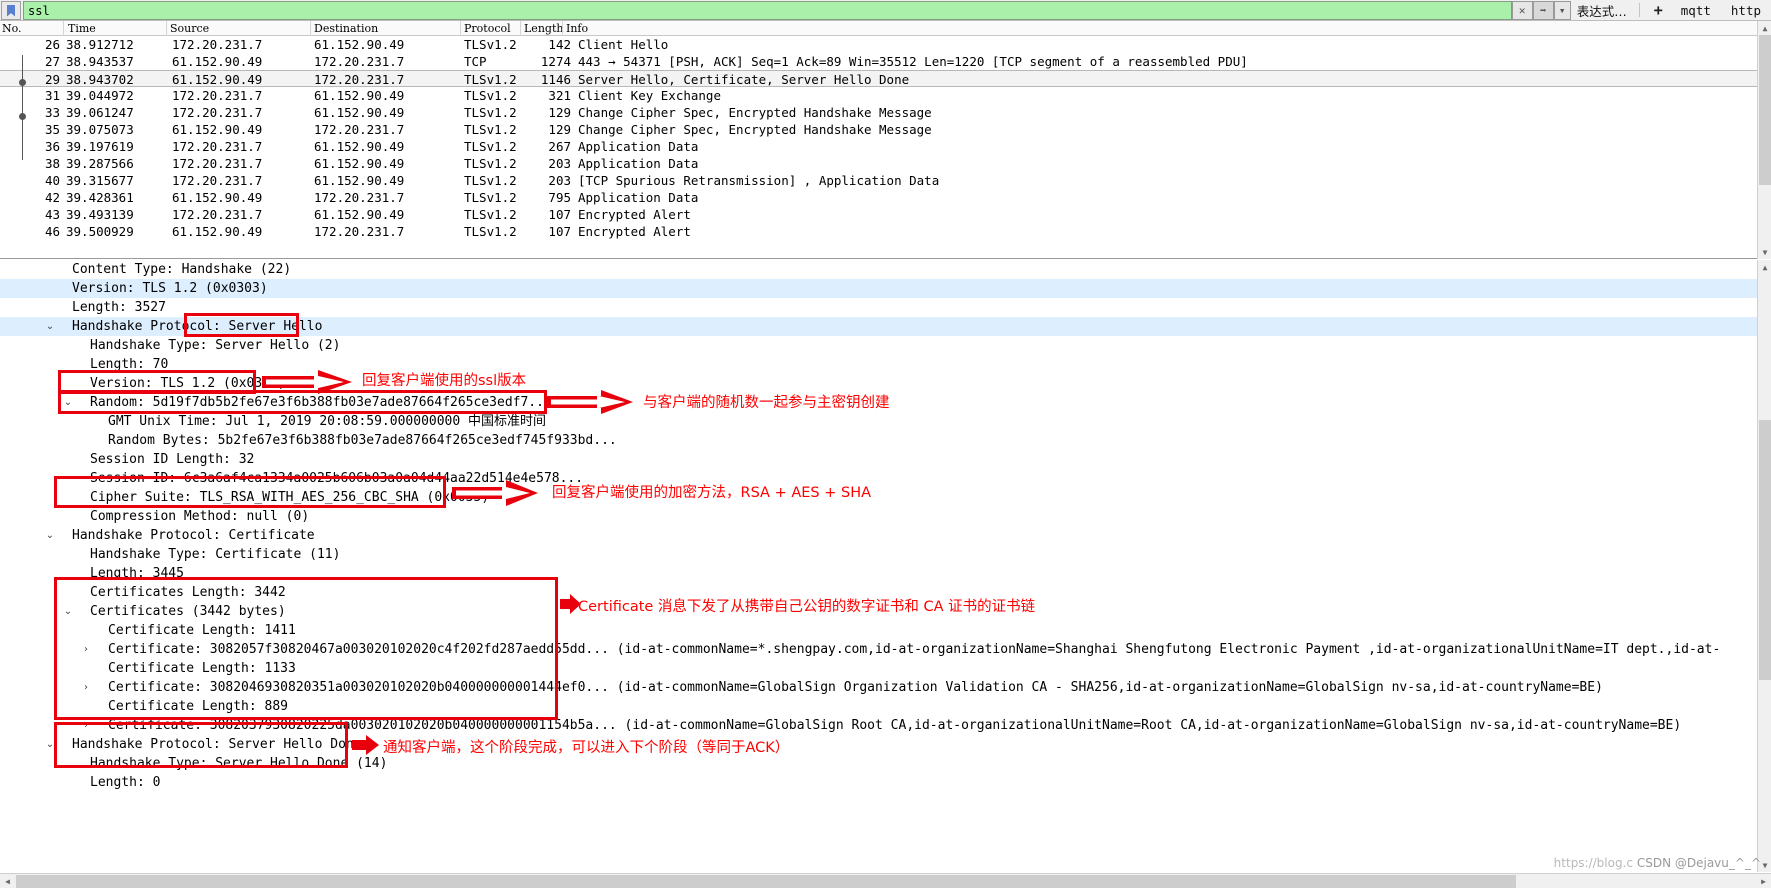  I want to click on packet-protocol: TCP, so click(475, 61).